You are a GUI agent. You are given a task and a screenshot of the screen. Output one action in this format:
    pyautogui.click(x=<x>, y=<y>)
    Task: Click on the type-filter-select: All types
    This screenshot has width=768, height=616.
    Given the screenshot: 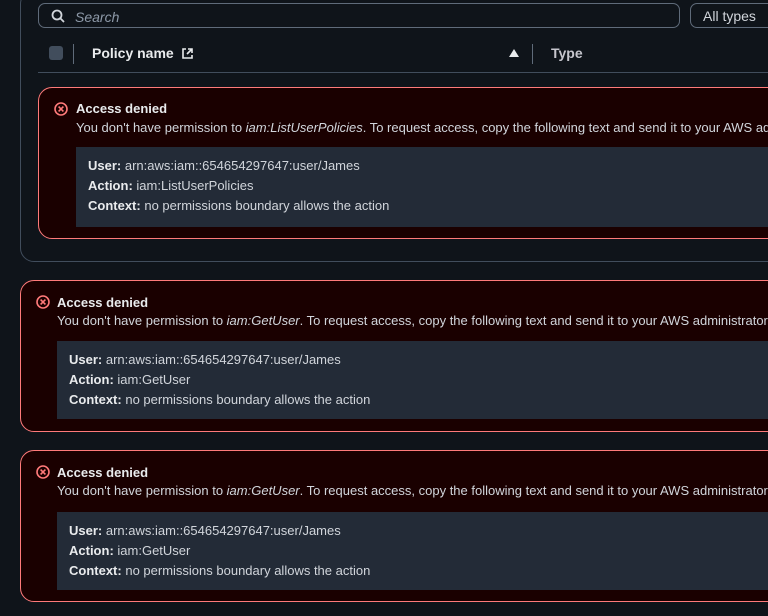 What is the action you would take?
    pyautogui.click(x=729, y=15)
    